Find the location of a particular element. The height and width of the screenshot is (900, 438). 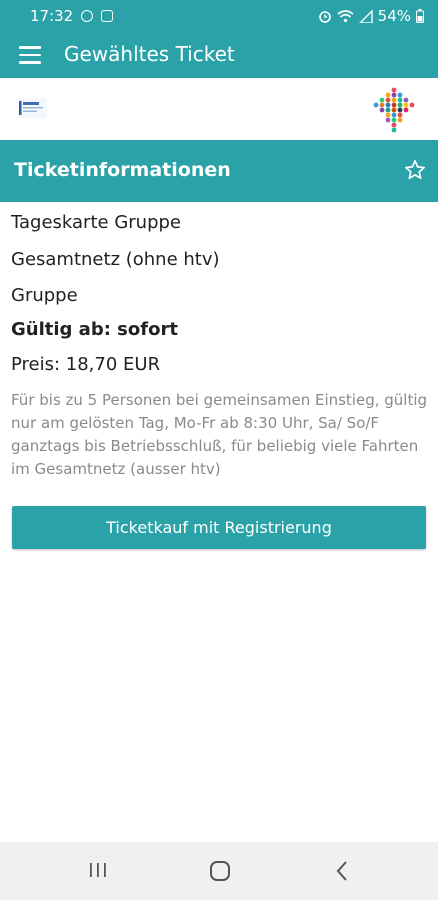

gallery-icon is located at coordinates (107, 16).